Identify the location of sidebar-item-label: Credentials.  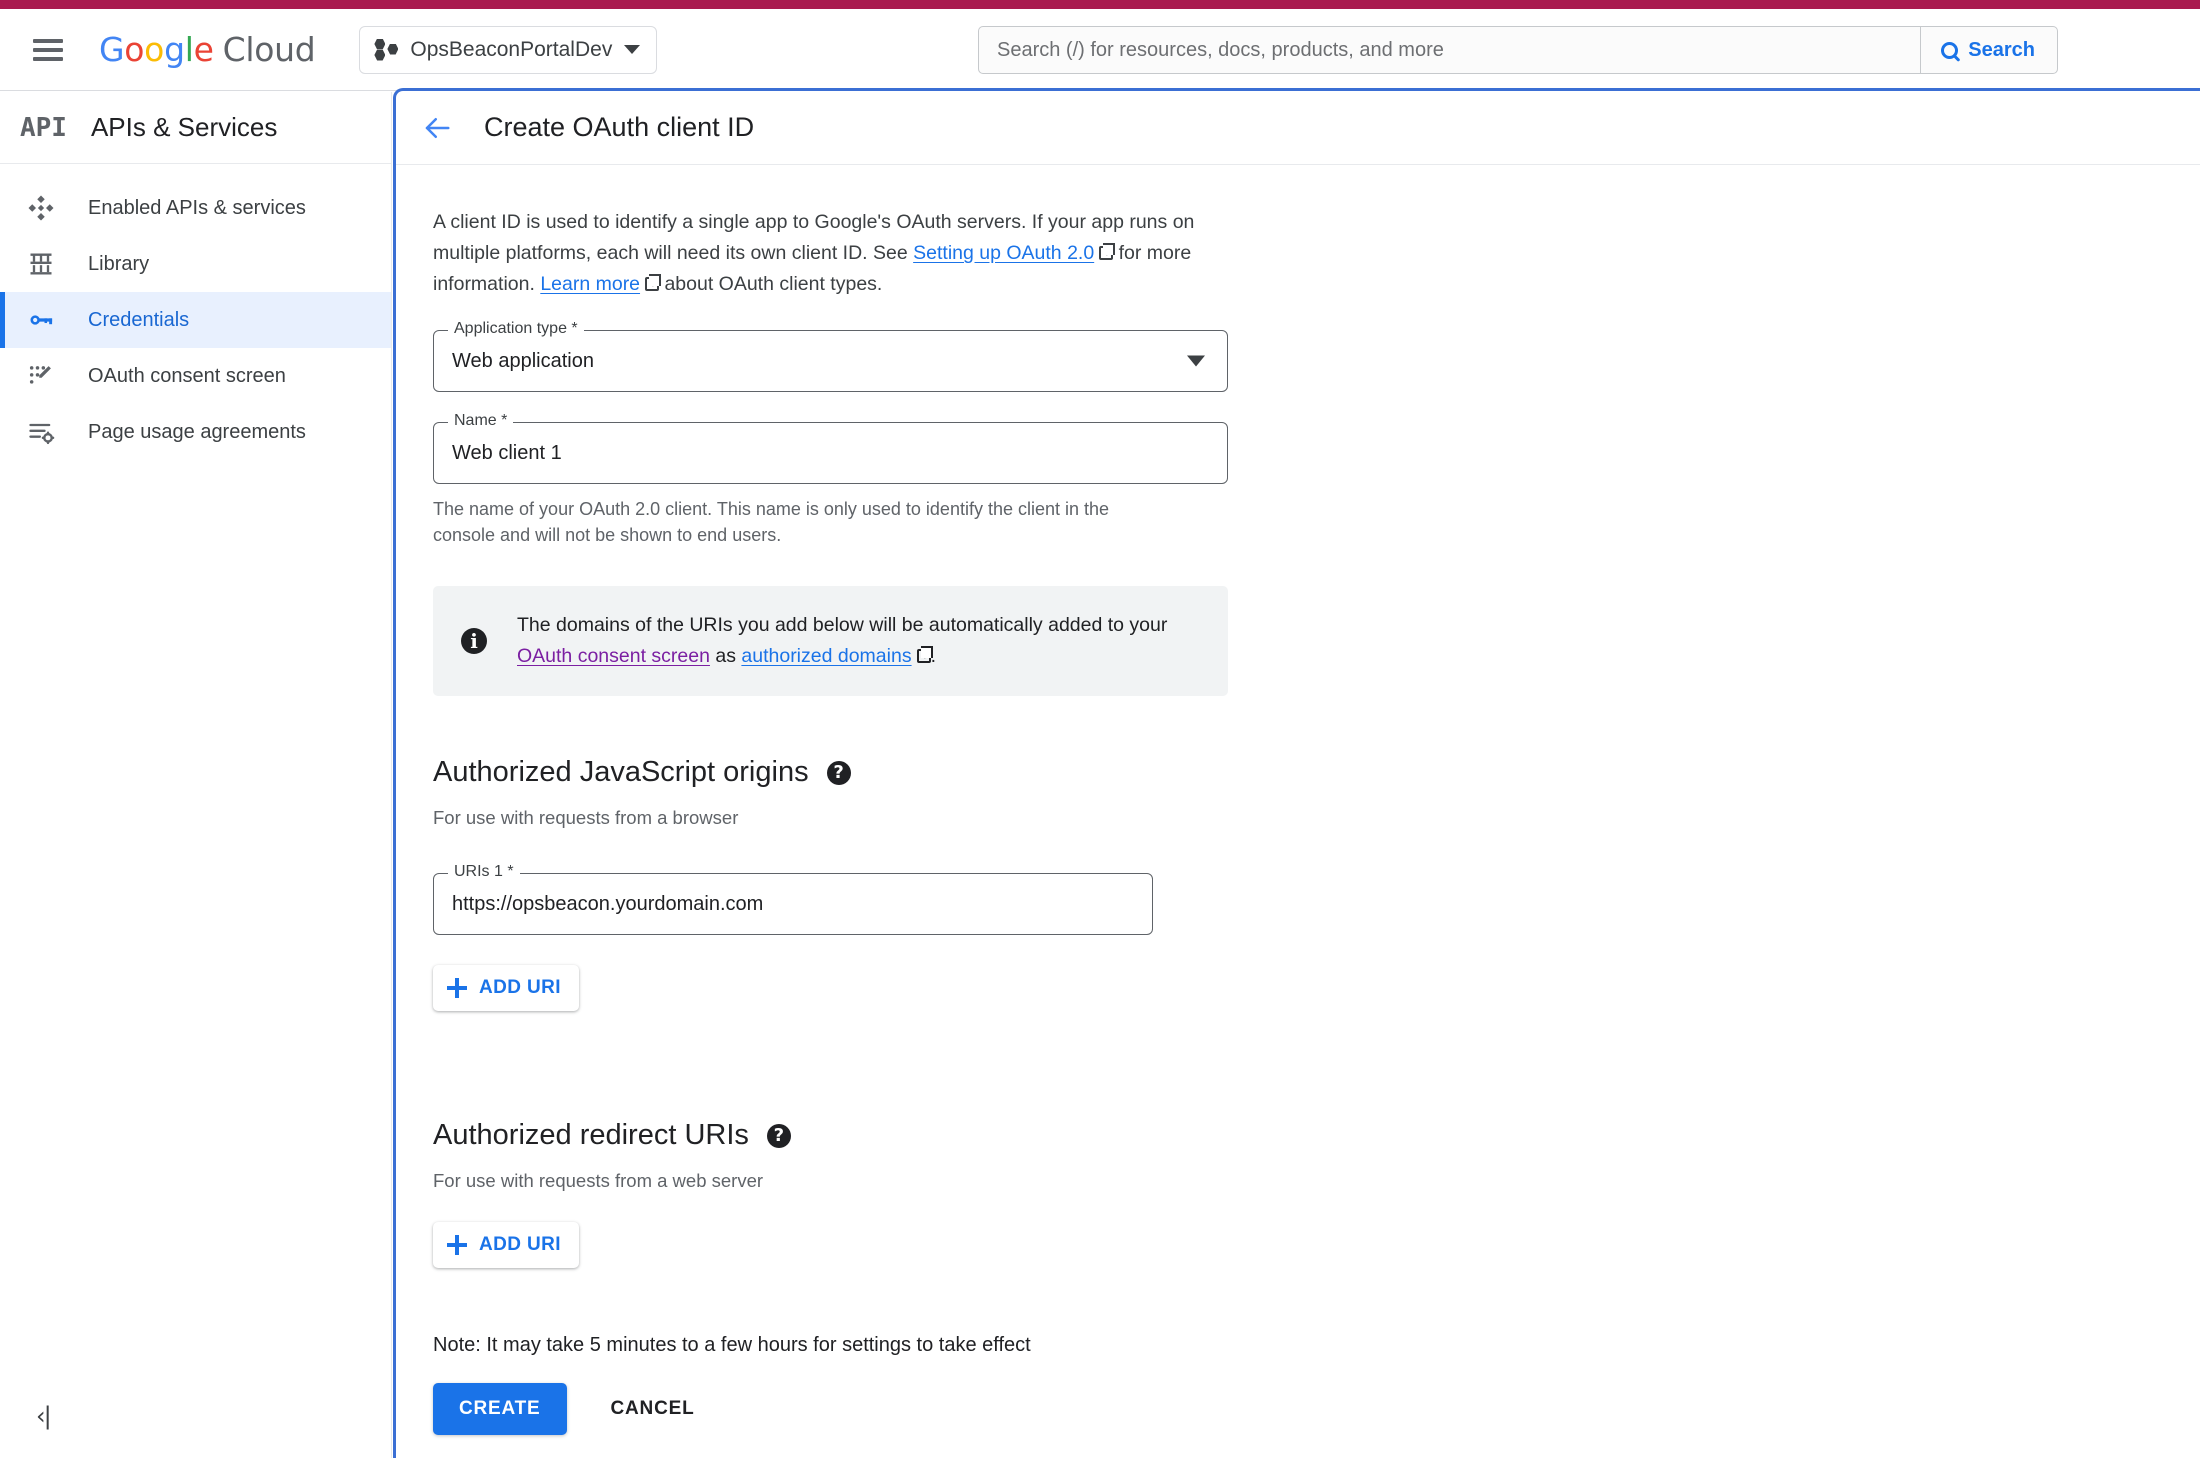
(139, 319).